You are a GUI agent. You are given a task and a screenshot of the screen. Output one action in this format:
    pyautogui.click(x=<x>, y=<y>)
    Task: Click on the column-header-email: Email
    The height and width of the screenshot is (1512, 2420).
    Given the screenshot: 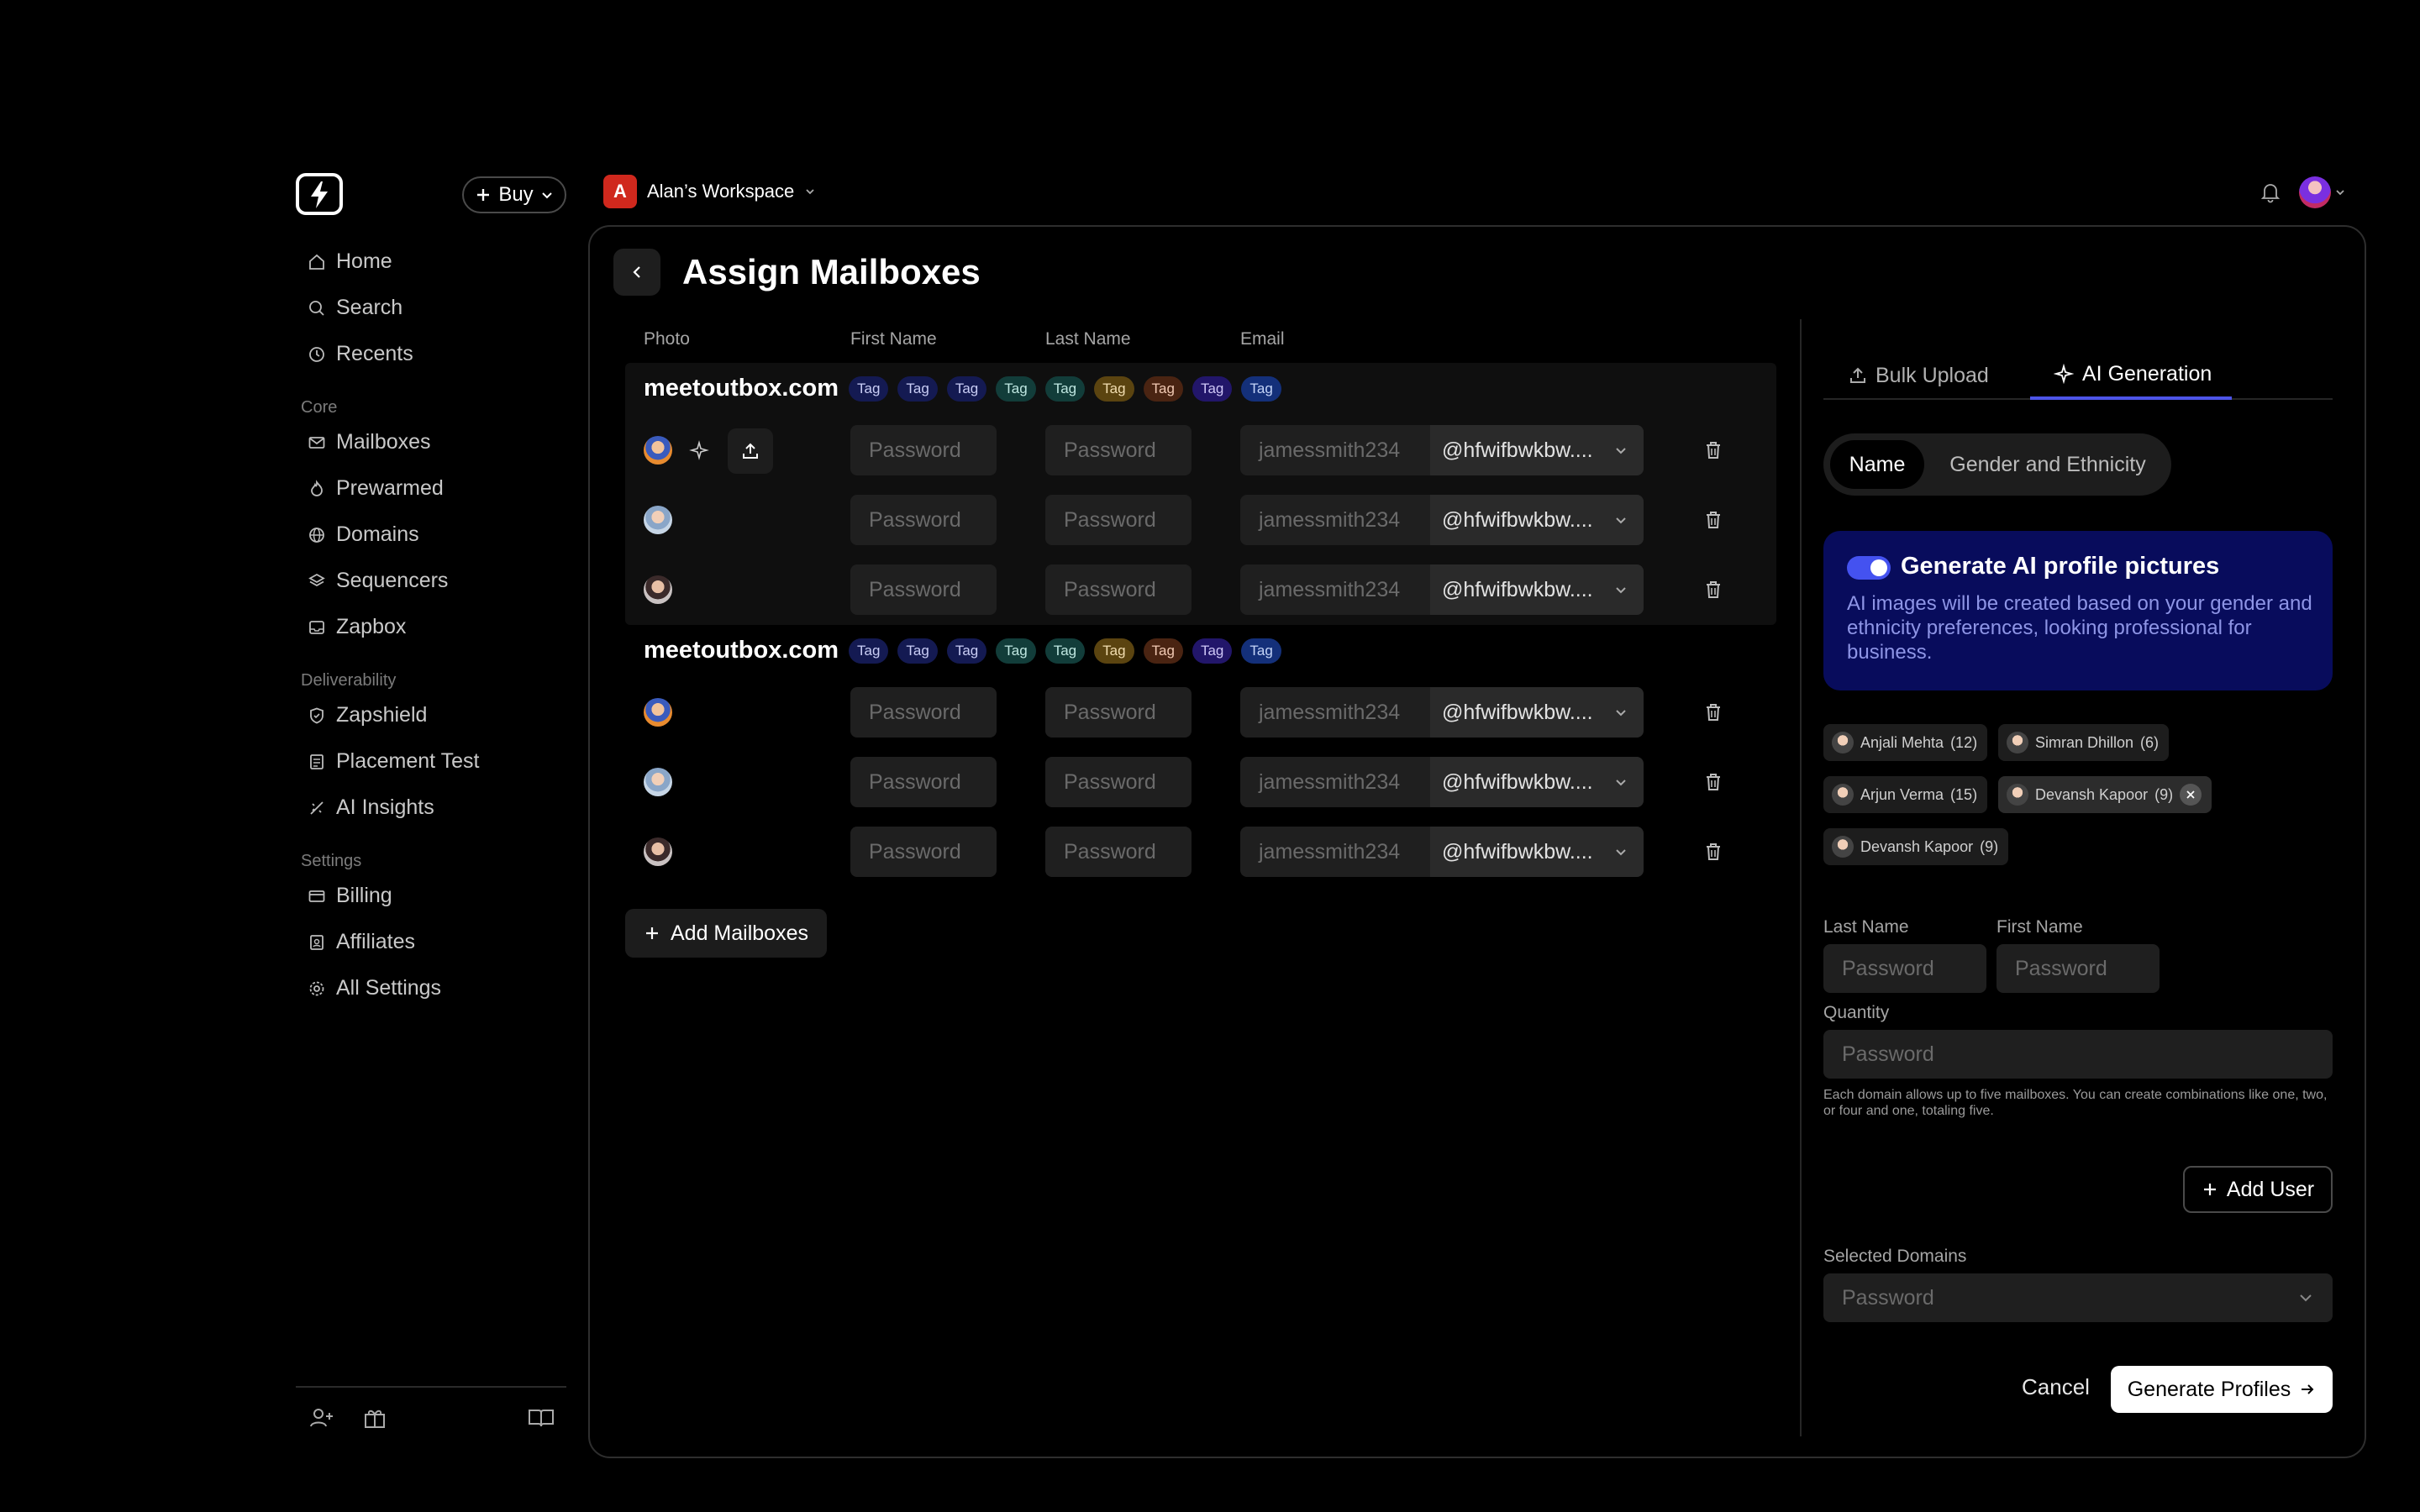 What is the action you would take?
    pyautogui.click(x=1262, y=339)
    